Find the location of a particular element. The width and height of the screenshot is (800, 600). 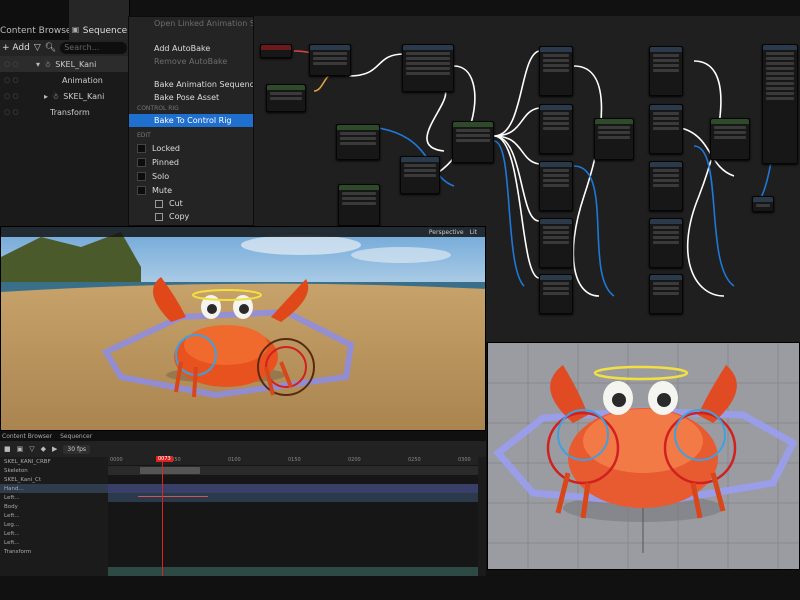

node-set-transform-a3 is located at coordinates (556, 186).